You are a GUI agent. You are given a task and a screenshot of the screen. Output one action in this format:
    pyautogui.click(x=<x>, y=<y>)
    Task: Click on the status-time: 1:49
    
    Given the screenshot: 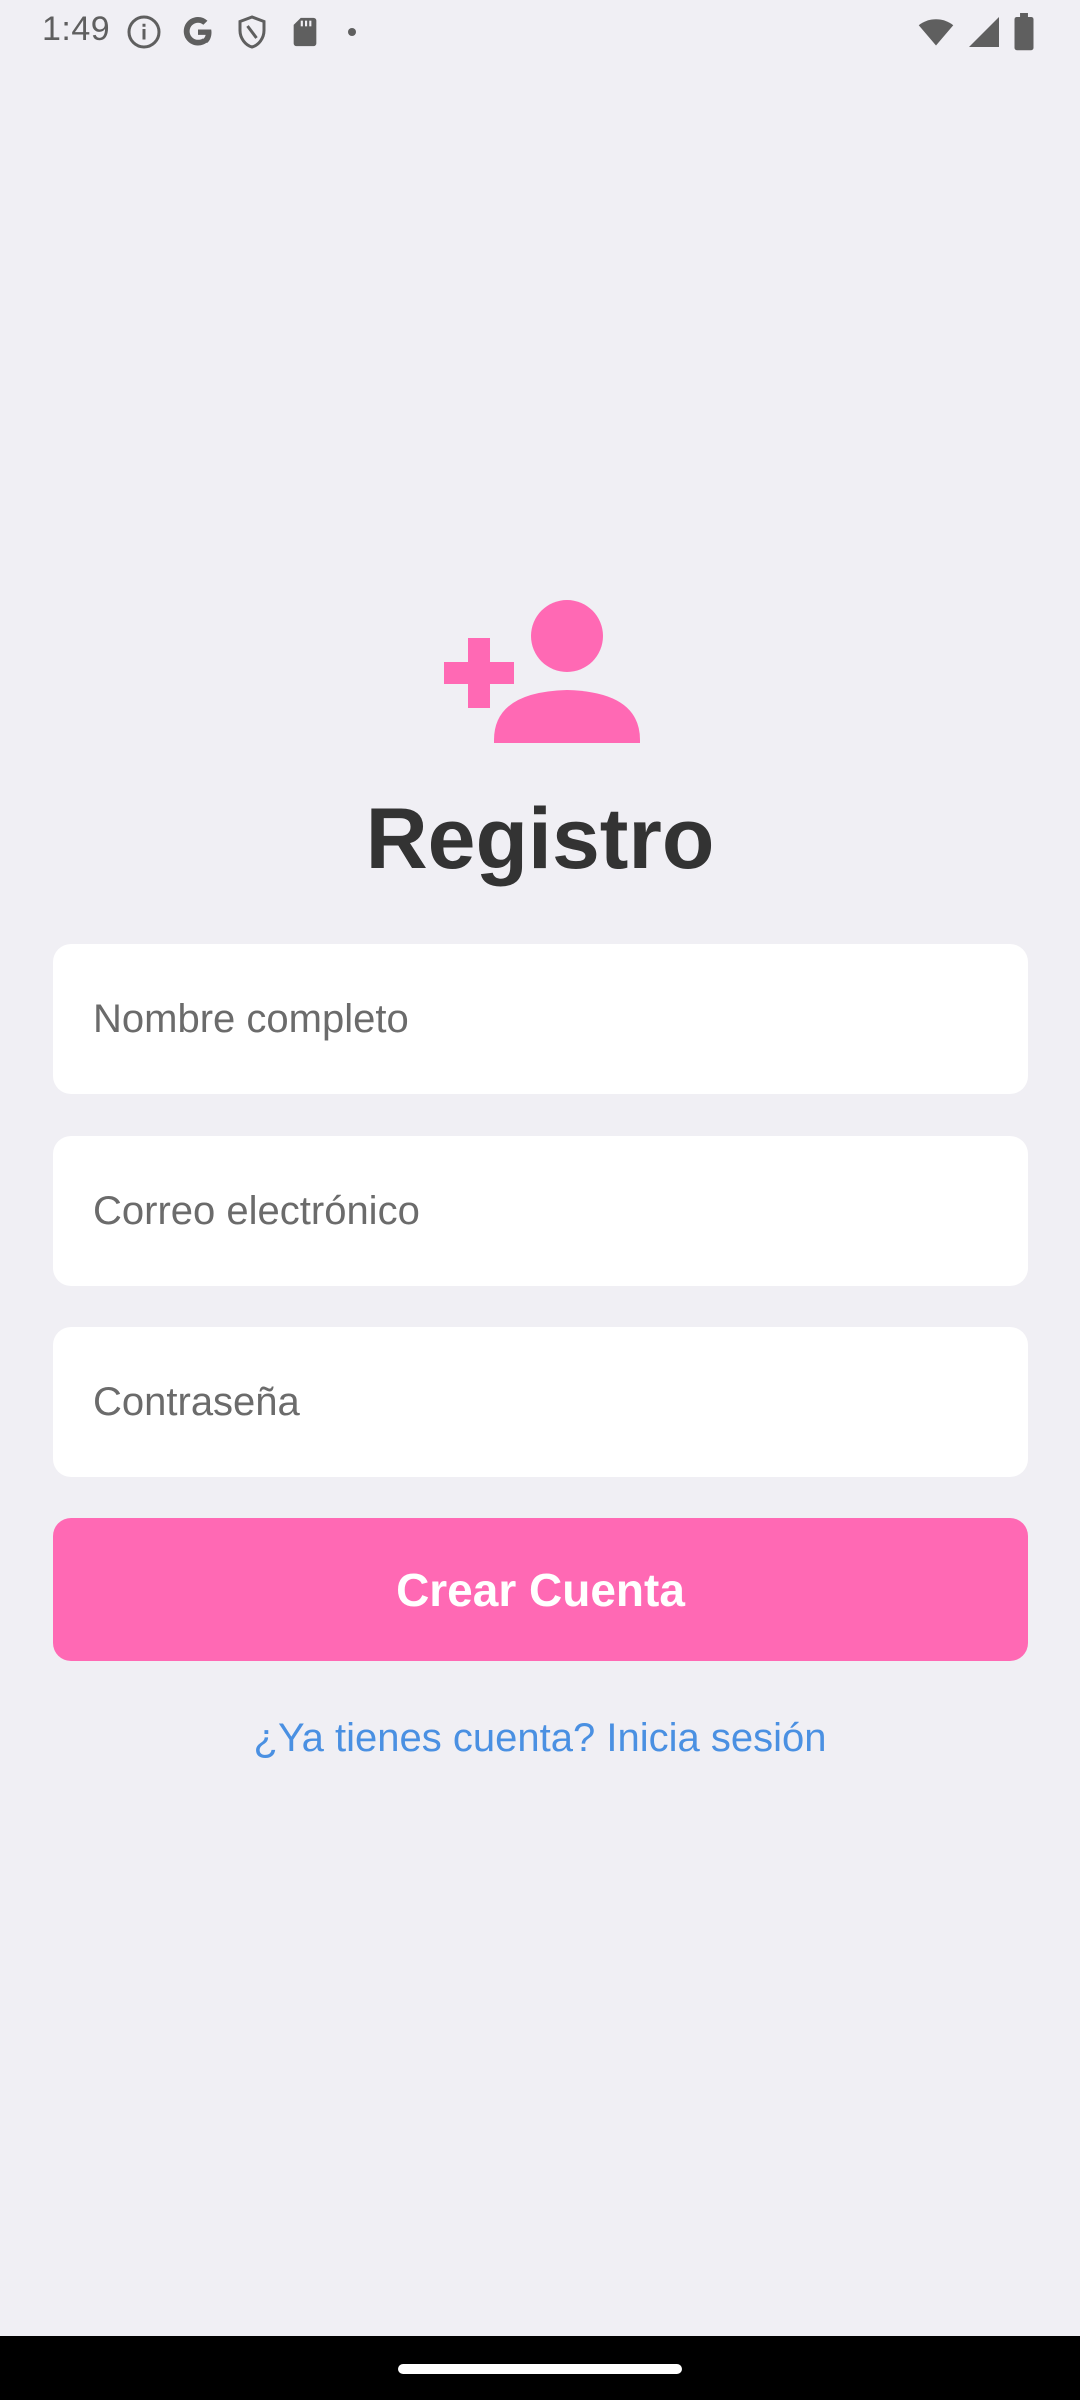 What is the action you would take?
    pyautogui.click(x=76, y=29)
    